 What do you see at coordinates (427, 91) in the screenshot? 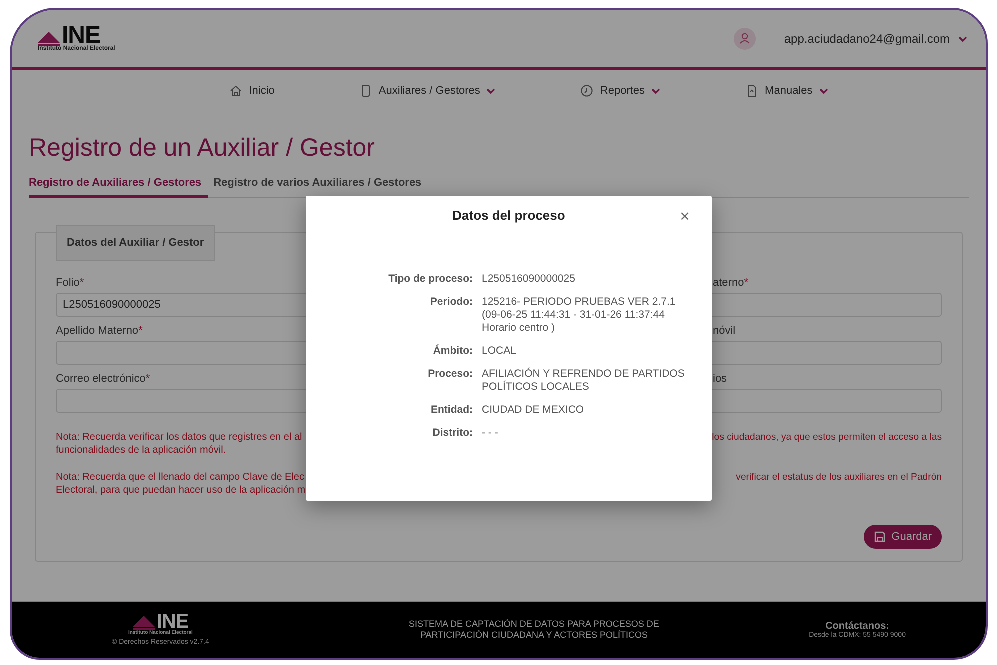
I see `nav-link: Auxiliares / Gestores` at bounding box center [427, 91].